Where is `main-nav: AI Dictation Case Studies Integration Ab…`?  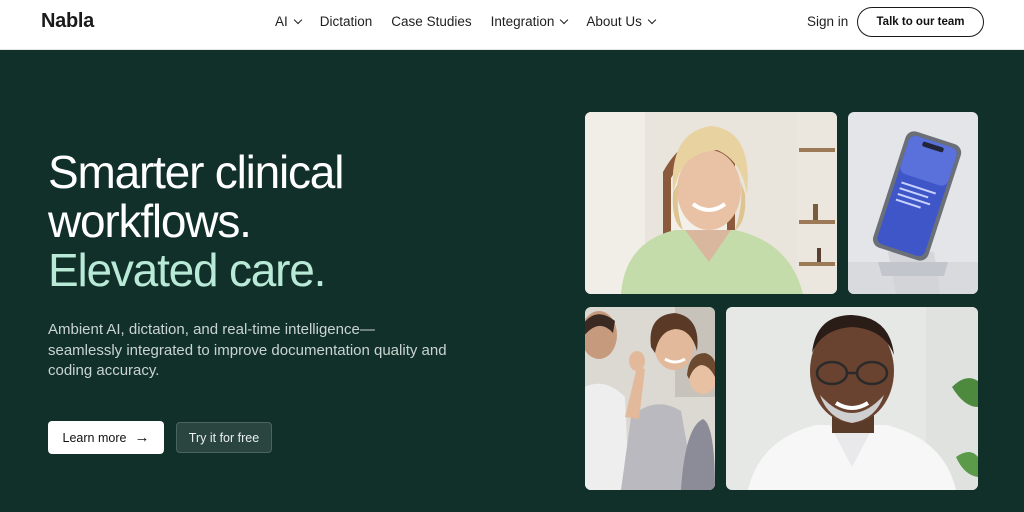 main-nav: AI Dictation Case Studies Integration Ab… is located at coordinates (474, 21).